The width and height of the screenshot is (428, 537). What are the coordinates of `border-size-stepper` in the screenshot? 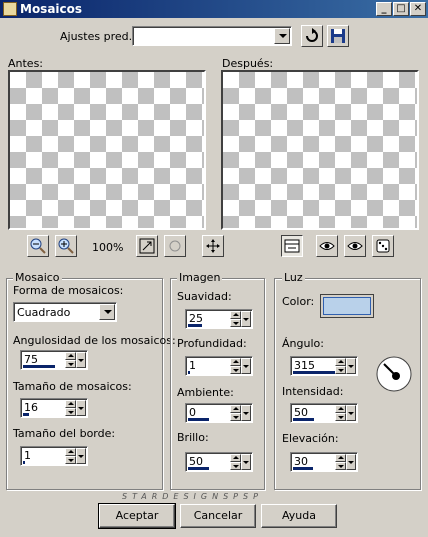 It's located at (70, 456).